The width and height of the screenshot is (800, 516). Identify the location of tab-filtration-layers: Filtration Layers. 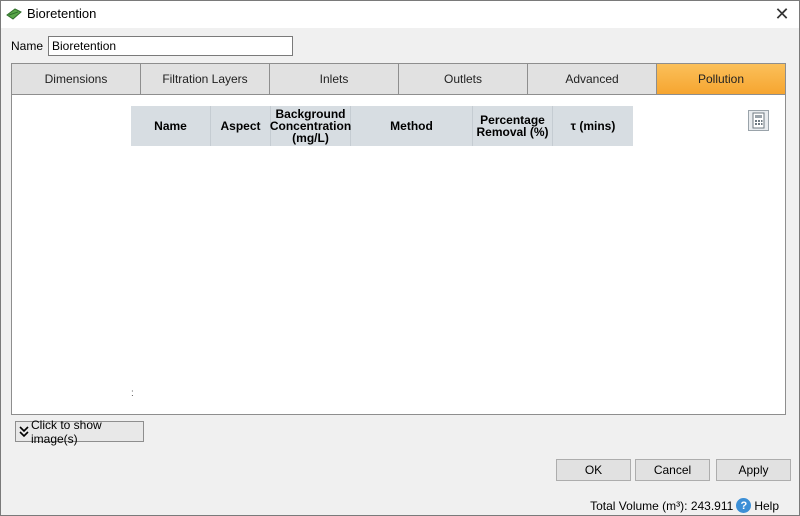
(205, 79).